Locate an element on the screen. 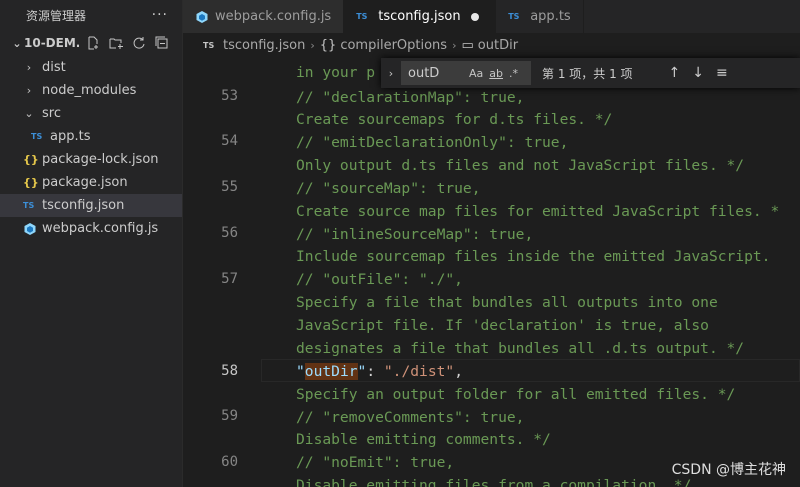 Image resolution: width=800 pixels, height=487 pixels. tree-item-label: package-lock.json is located at coordinates (100, 159).